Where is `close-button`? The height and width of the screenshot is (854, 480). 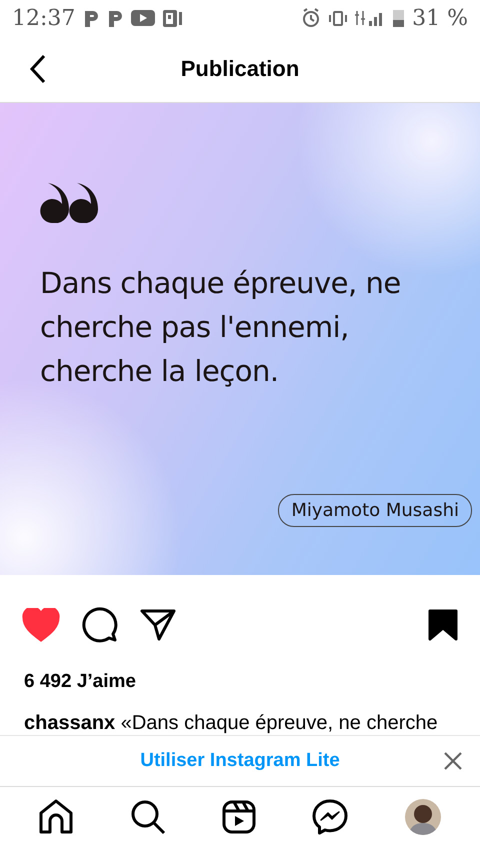 close-button is located at coordinates (453, 761).